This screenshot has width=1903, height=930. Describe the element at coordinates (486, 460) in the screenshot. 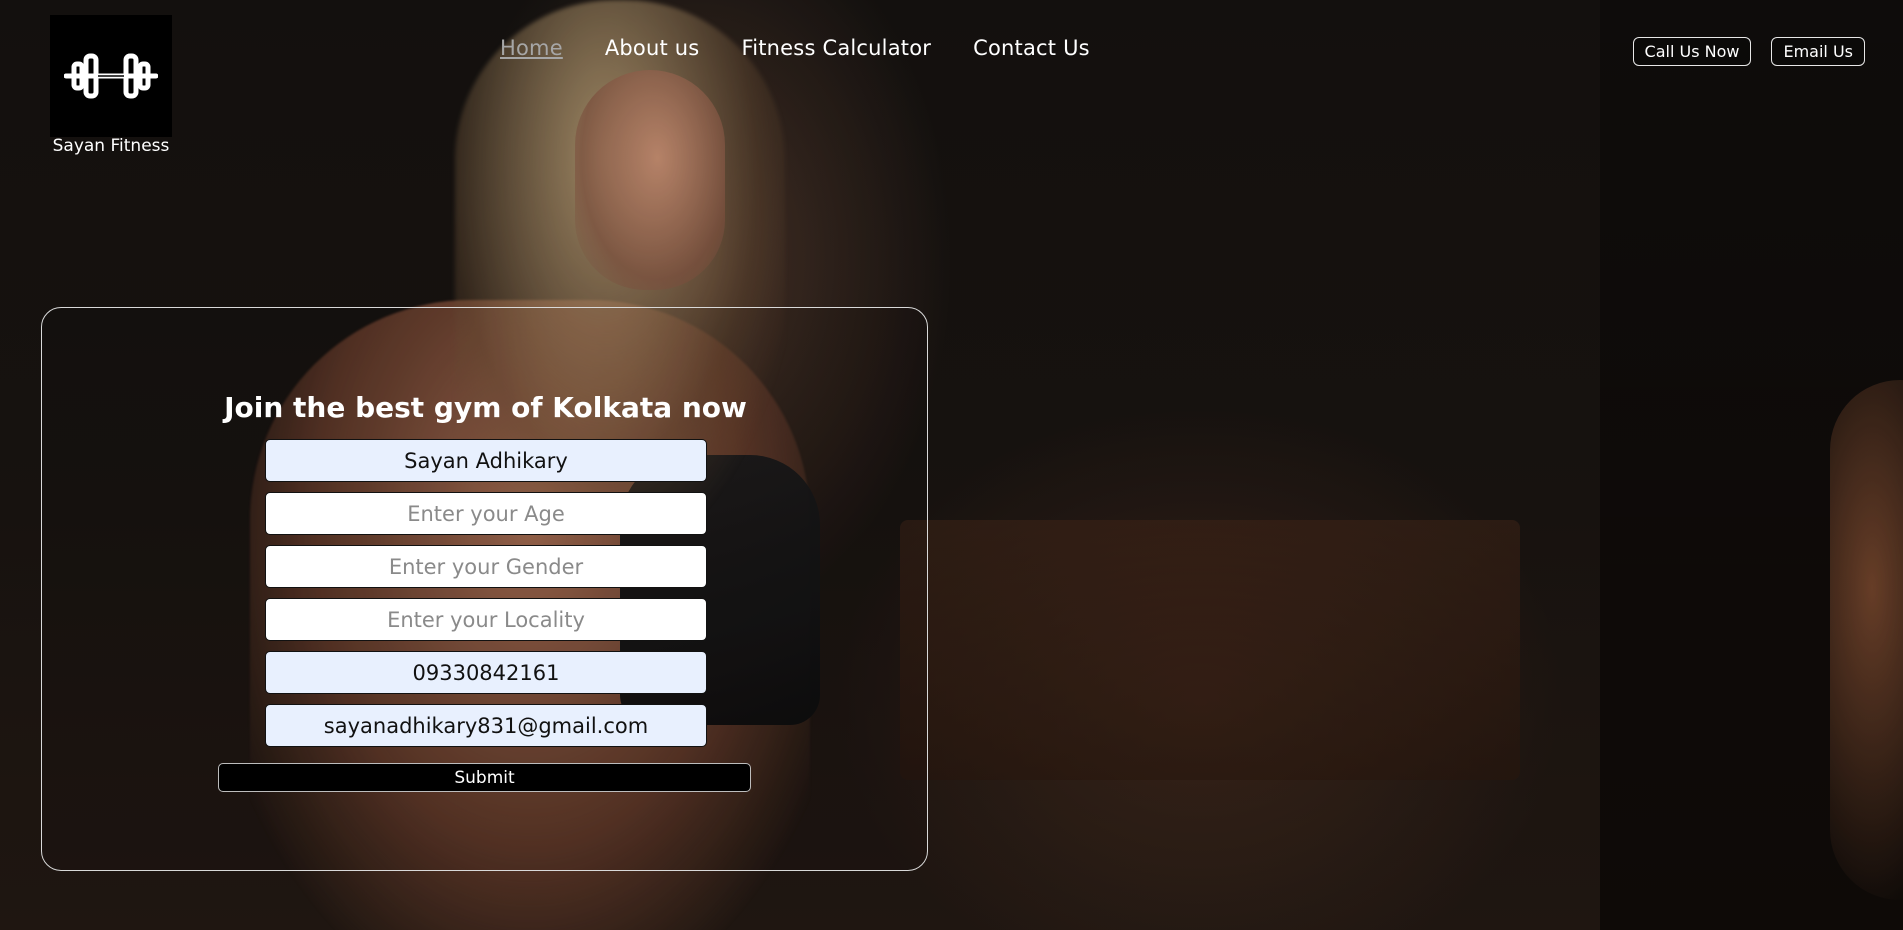

I see `name-field` at that location.